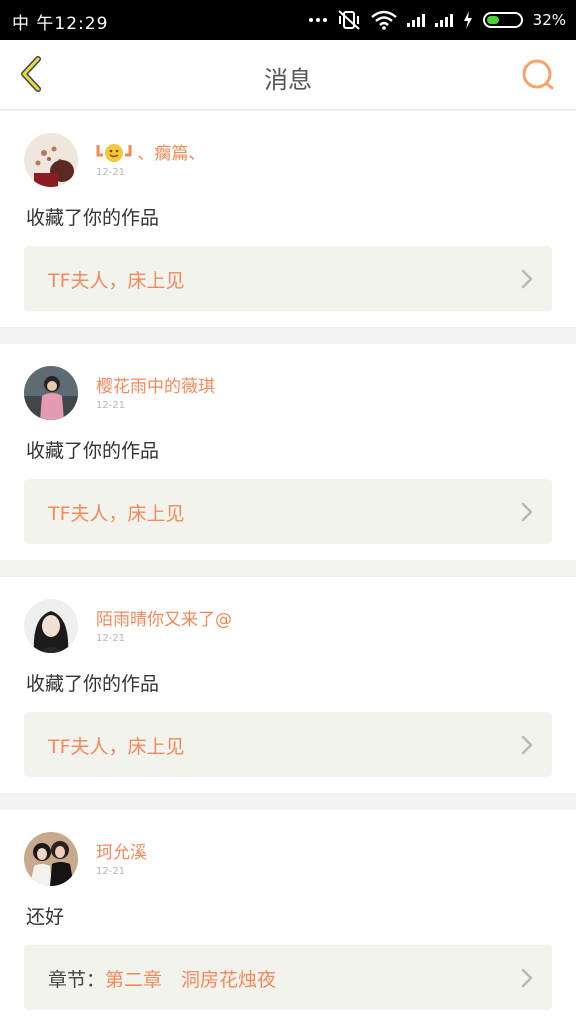 This screenshot has height=1026, width=576. I want to click on vibrate-off-icon, so click(348, 20).